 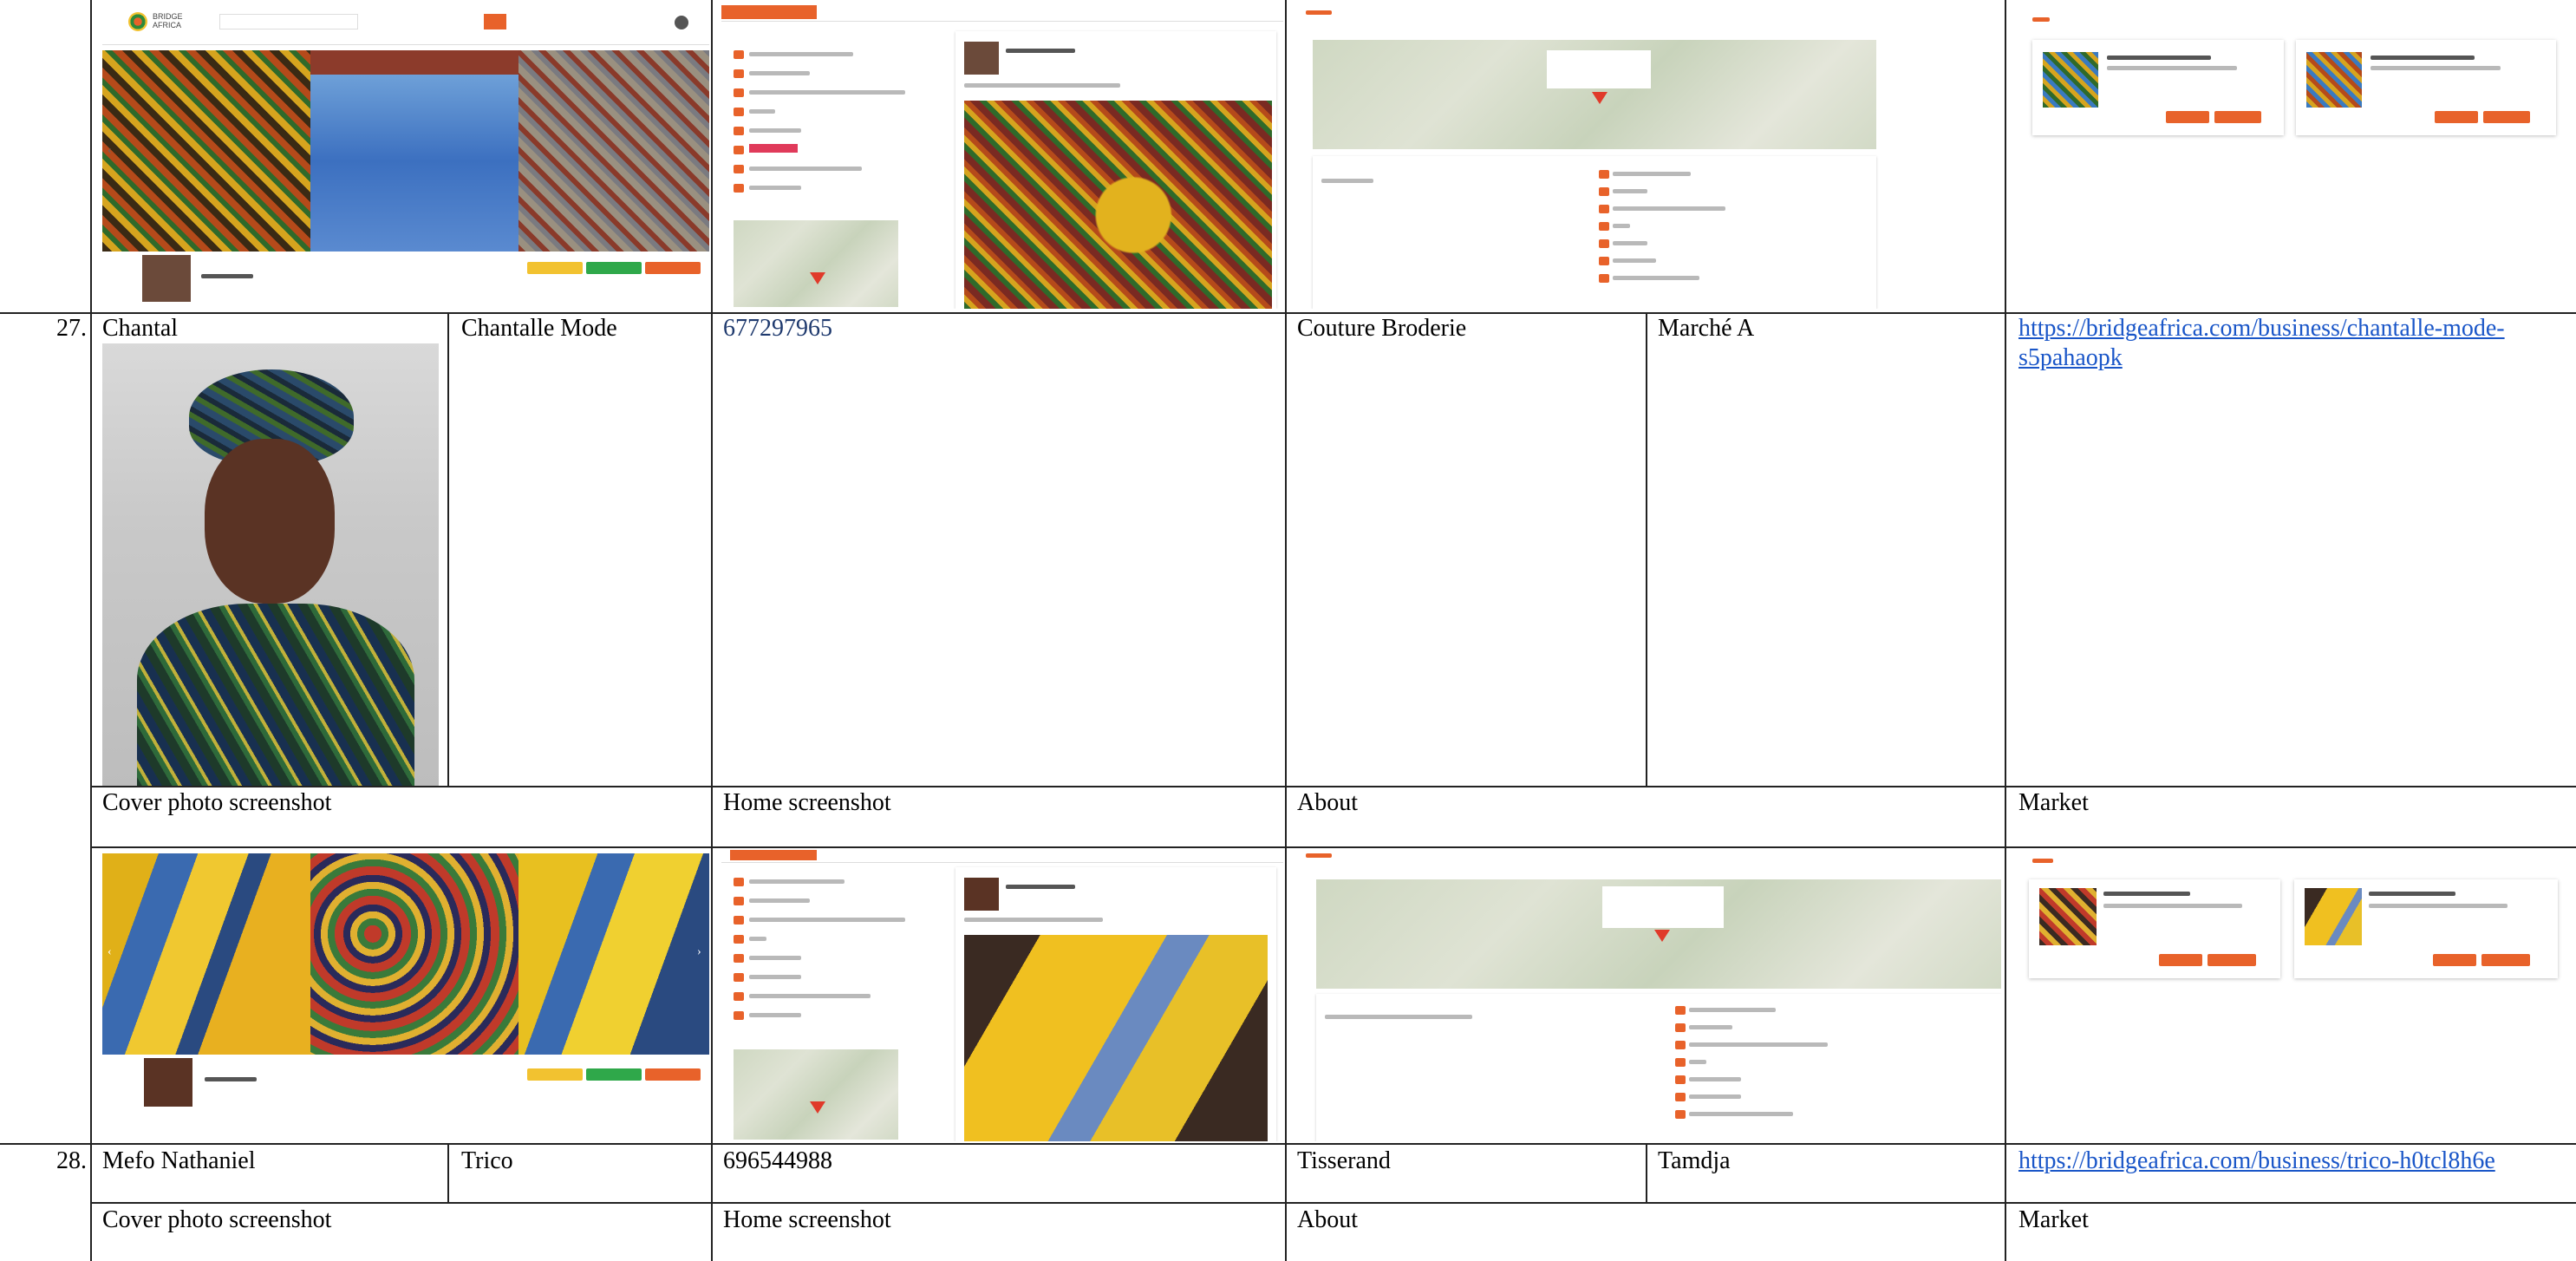 I want to click on dress, so click(x=276, y=695).